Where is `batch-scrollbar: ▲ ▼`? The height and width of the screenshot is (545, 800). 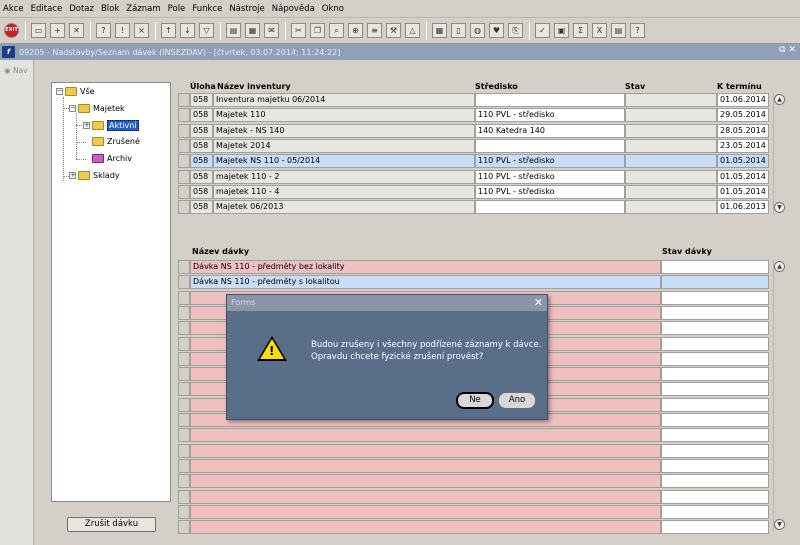 batch-scrollbar: ▲ ▼ is located at coordinates (779, 396).